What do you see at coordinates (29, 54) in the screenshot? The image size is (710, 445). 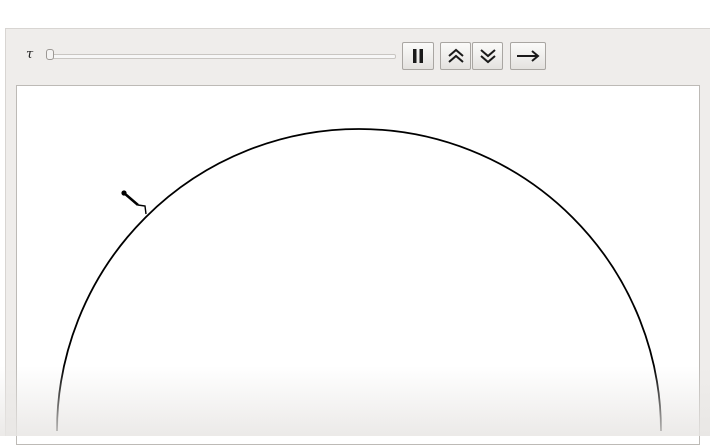 I see `parameter-label: τ` at bounding box center [29, 54].